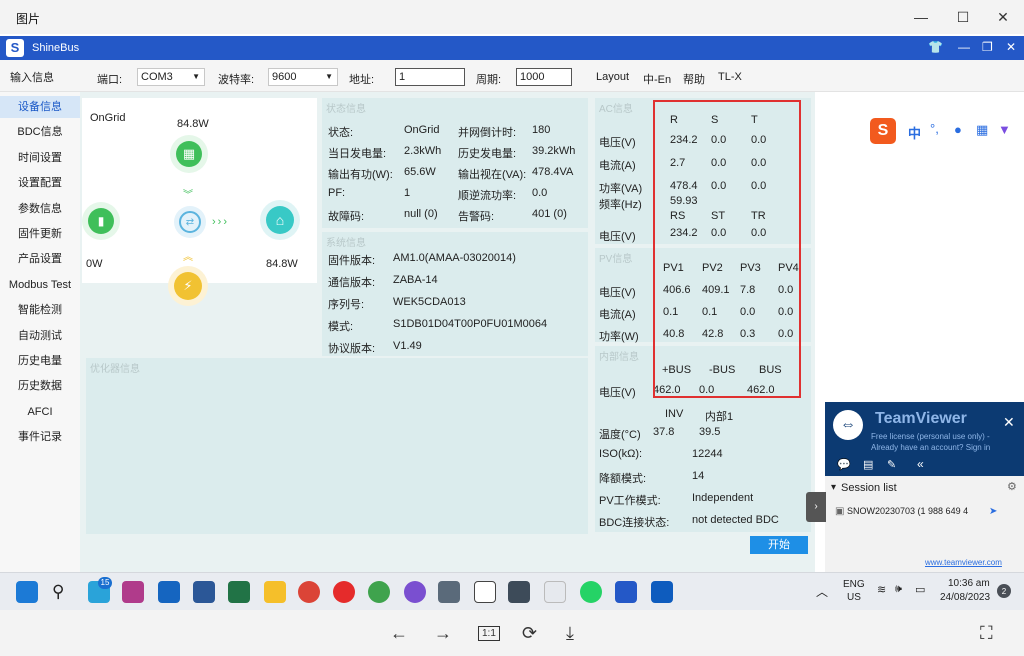  What do you see at coordinates (982, 130) in the screenshot?
I see `keyboard-icon: ▦` at bounding box center [982, 130].